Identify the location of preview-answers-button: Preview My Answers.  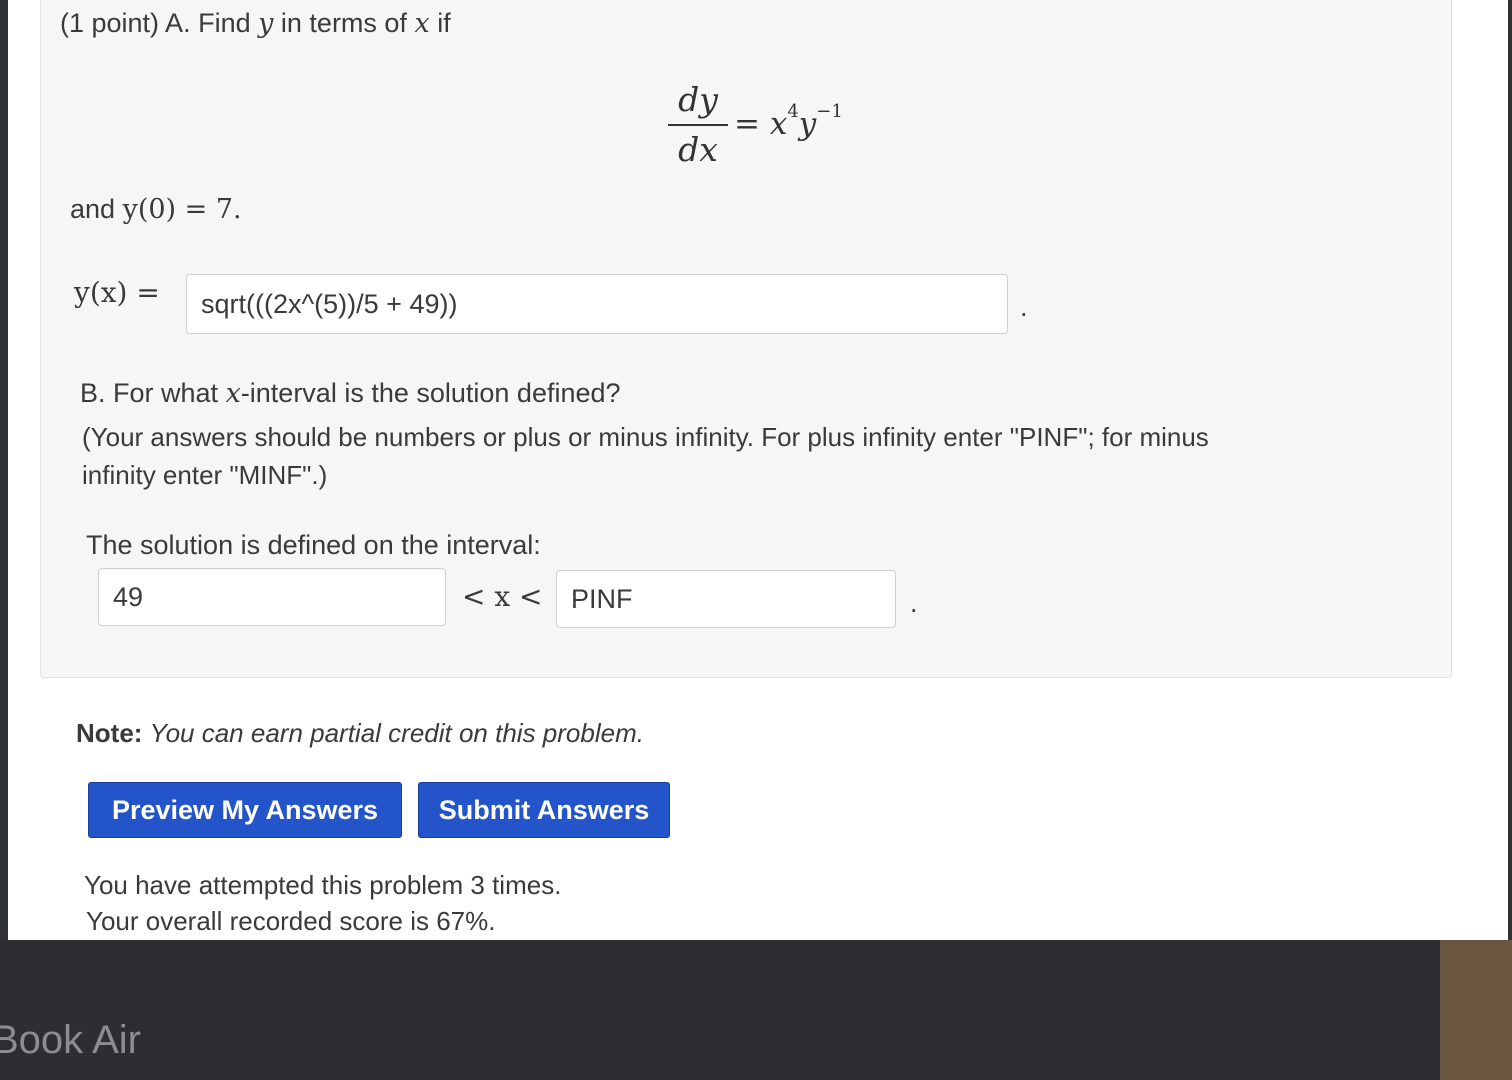
(245, 810).